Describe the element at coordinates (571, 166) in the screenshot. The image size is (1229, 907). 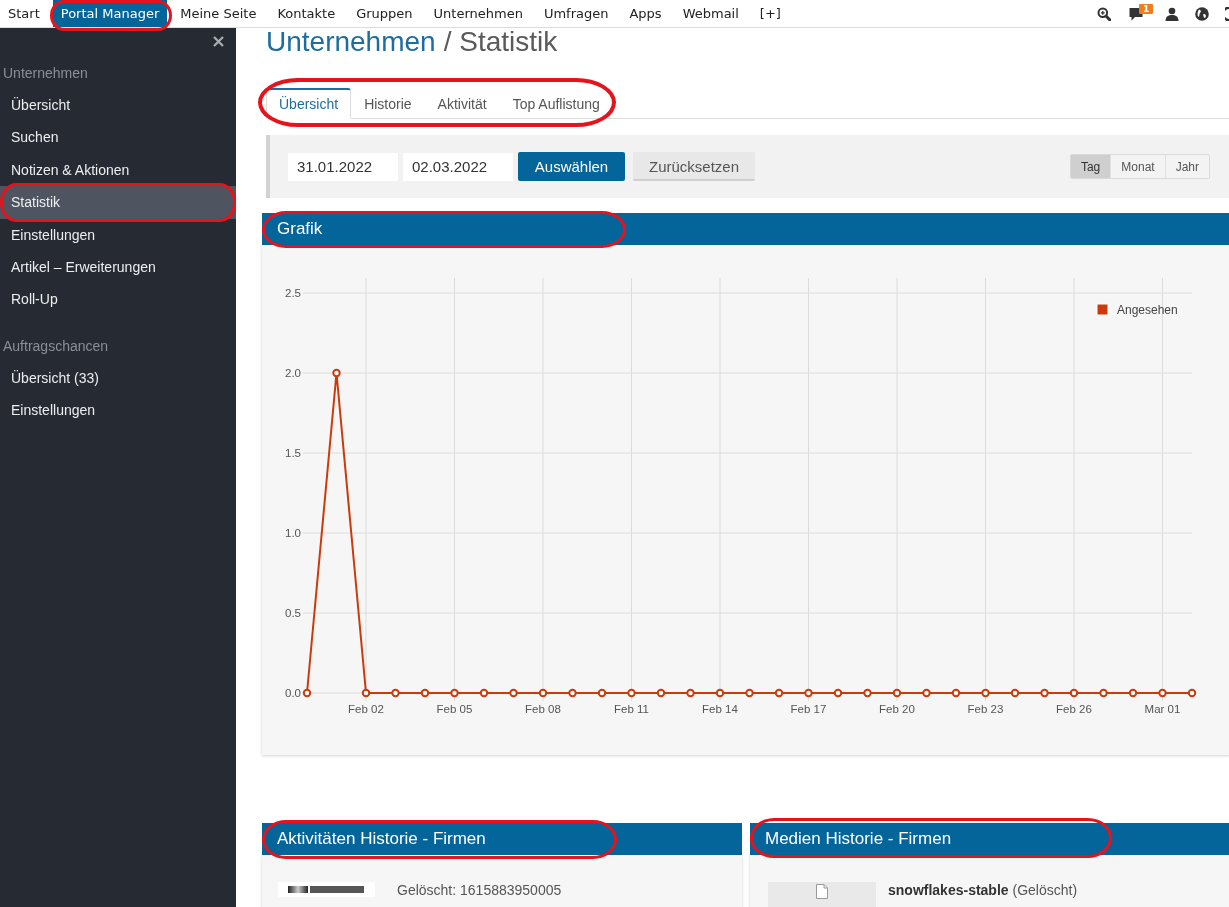
I see `apply-button: Auswählen` at that location.